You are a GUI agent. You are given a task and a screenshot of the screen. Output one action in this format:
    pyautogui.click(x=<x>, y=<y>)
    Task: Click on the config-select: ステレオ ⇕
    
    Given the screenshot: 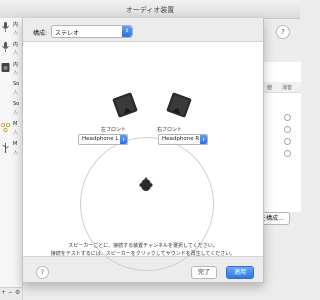 What is the action you would take?
    pyautogui.click(x=92, y=31)
    